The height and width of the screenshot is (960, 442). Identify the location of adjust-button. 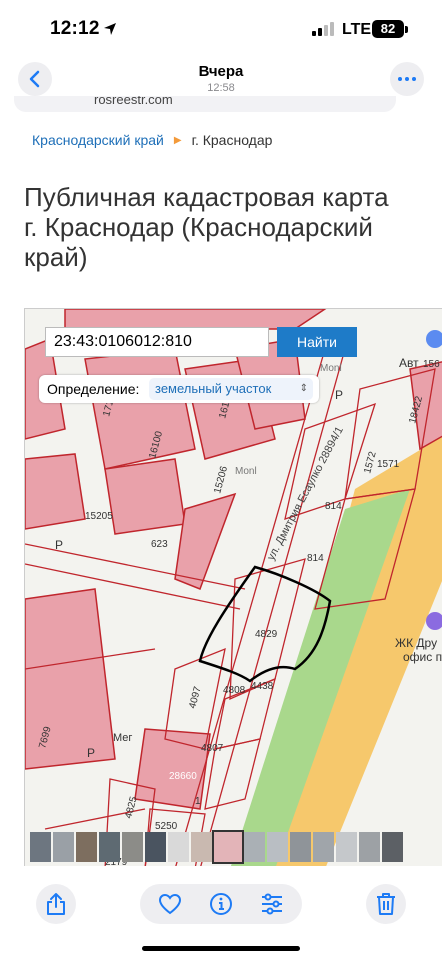
(272, 904).